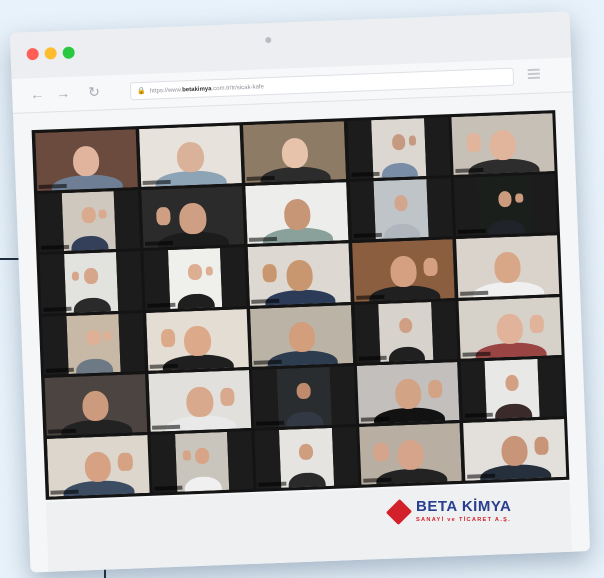 The width and height of the screenshot is (604, 578). What do you see at coordinates (464, 506) in the screenshot?
I see `brand-name: BETA KİMYA` at bounding box center [464, 506].